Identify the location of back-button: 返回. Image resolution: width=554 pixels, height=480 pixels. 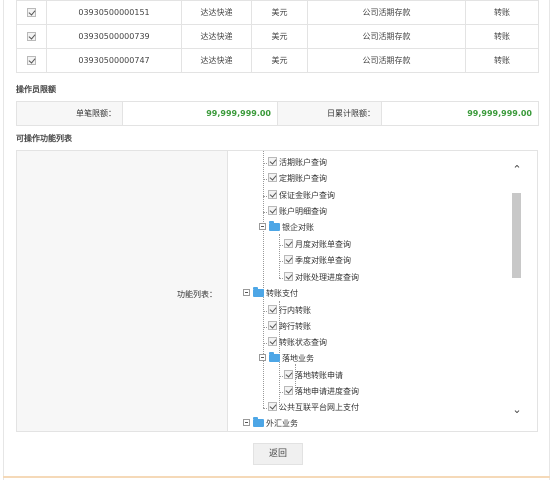
(278, 454).